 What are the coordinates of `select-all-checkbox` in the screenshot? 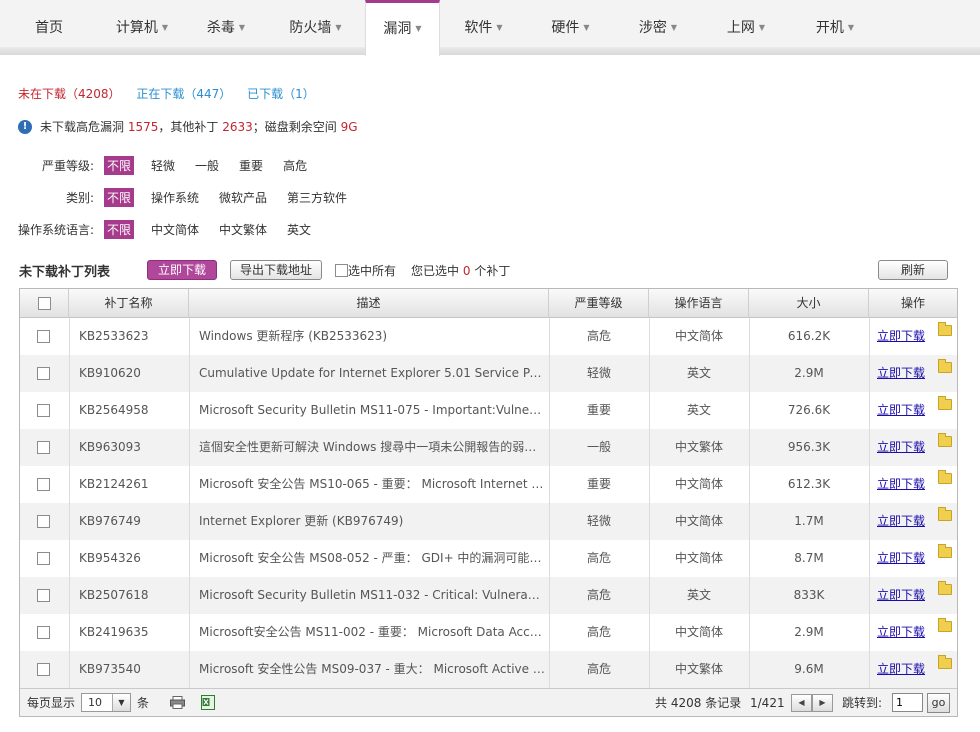 It's located at (341, 270).